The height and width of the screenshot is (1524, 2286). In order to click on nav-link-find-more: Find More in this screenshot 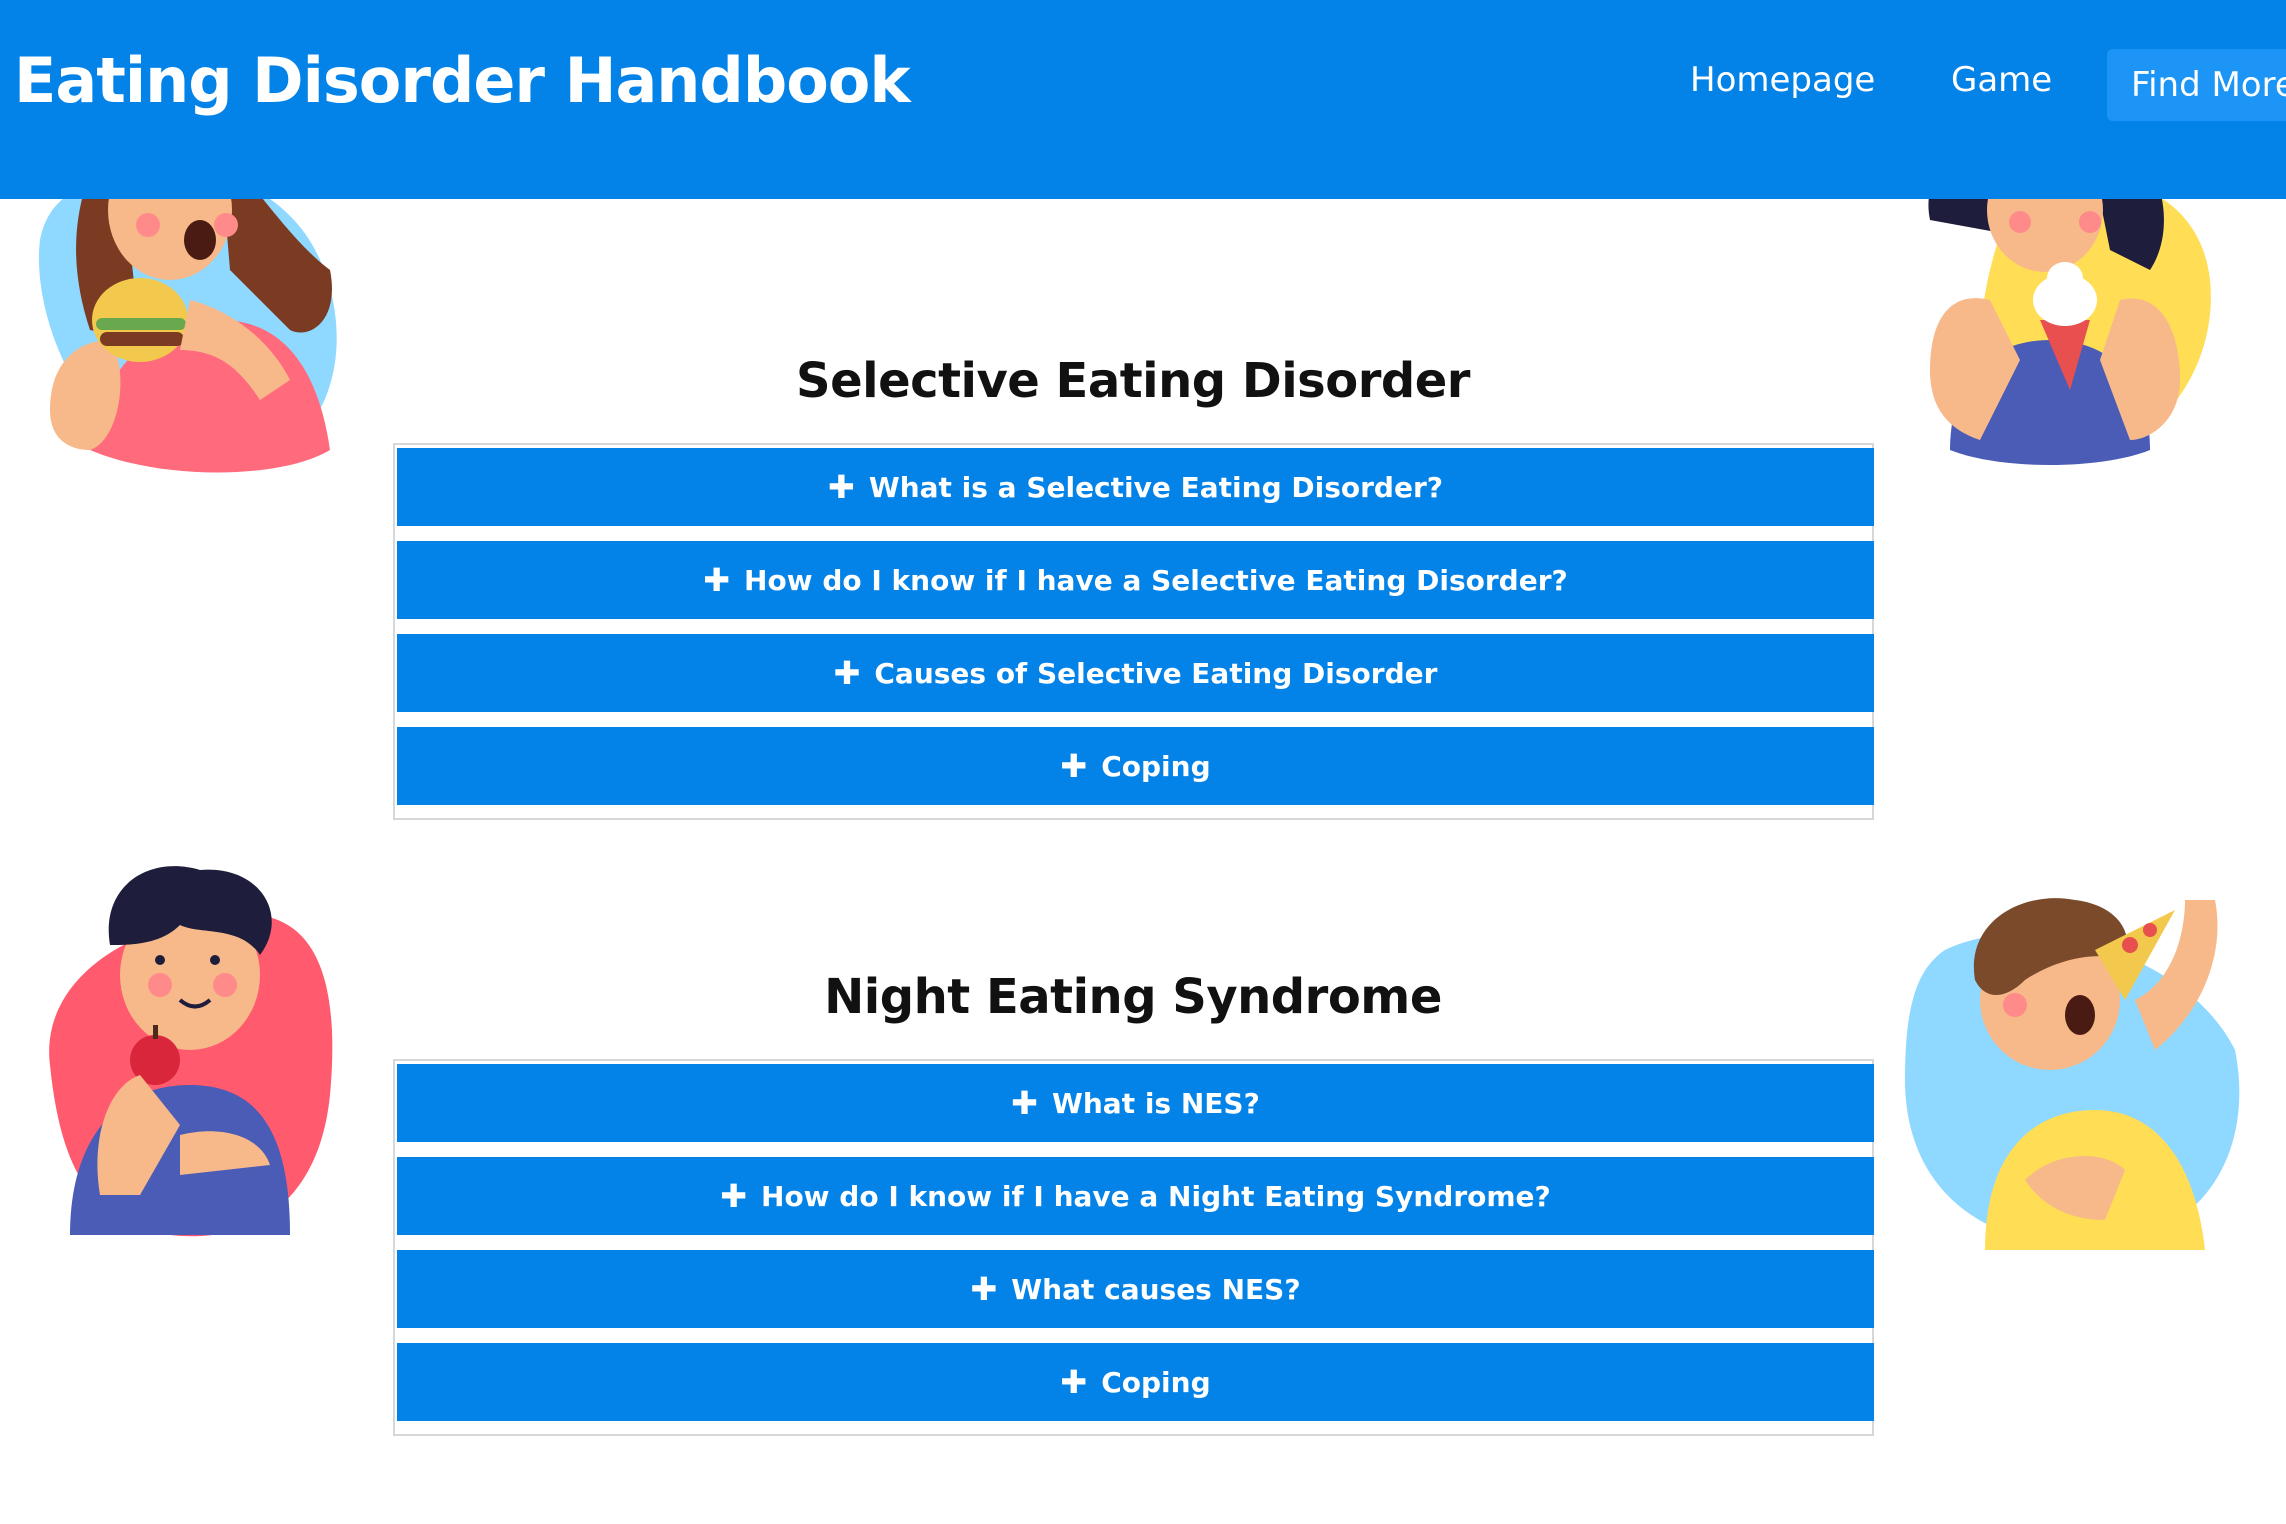, I will do `click(2196, 85)`.